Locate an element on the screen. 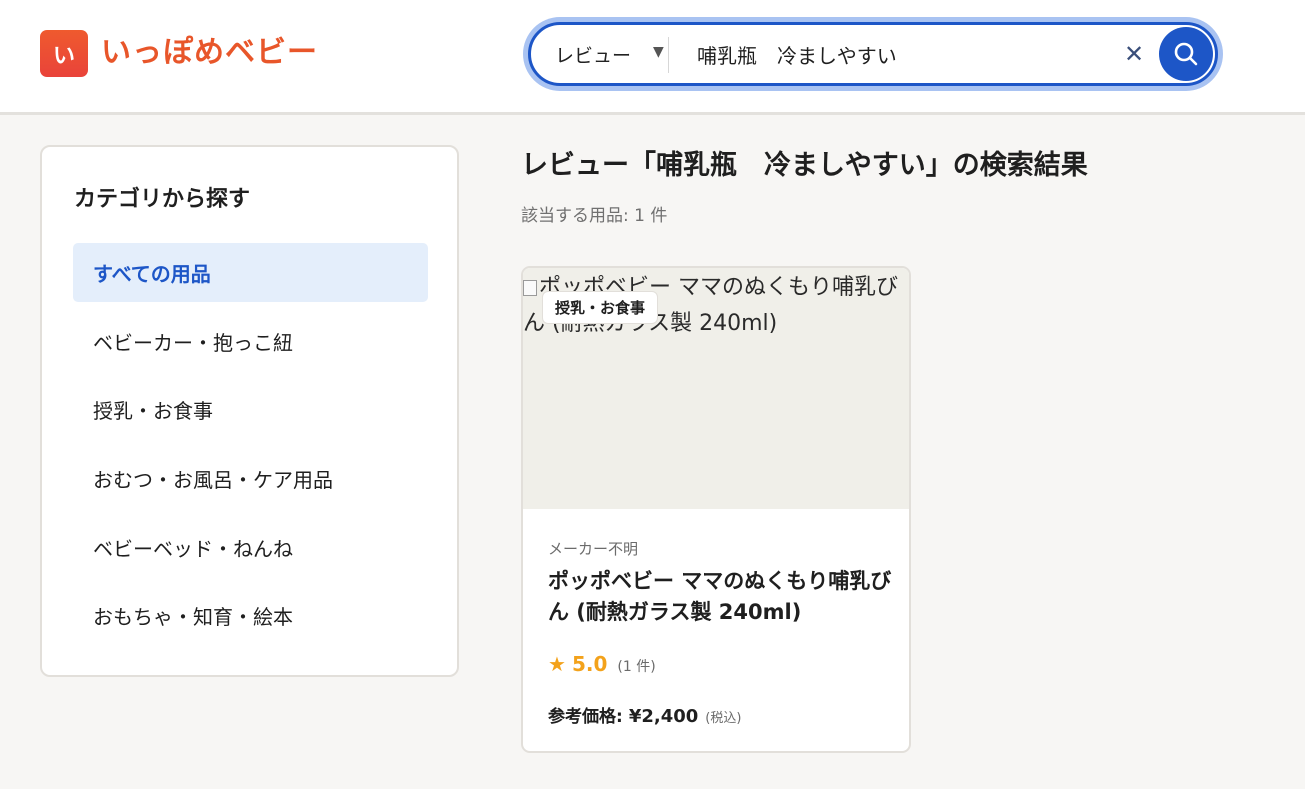 The image size is (1305, 789). broken-image-icon is located at coordinates (530, 288).